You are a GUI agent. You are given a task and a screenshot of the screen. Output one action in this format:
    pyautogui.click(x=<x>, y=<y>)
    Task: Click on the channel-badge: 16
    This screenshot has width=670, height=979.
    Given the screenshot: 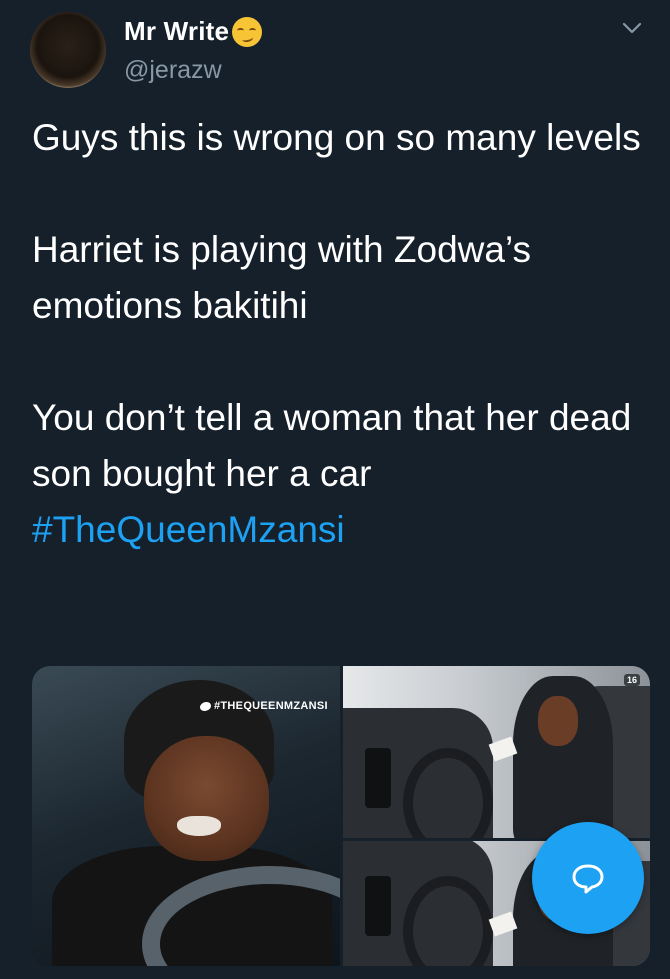 What is the action you would take?
    pyautogui.click(x=631, y=680)
    